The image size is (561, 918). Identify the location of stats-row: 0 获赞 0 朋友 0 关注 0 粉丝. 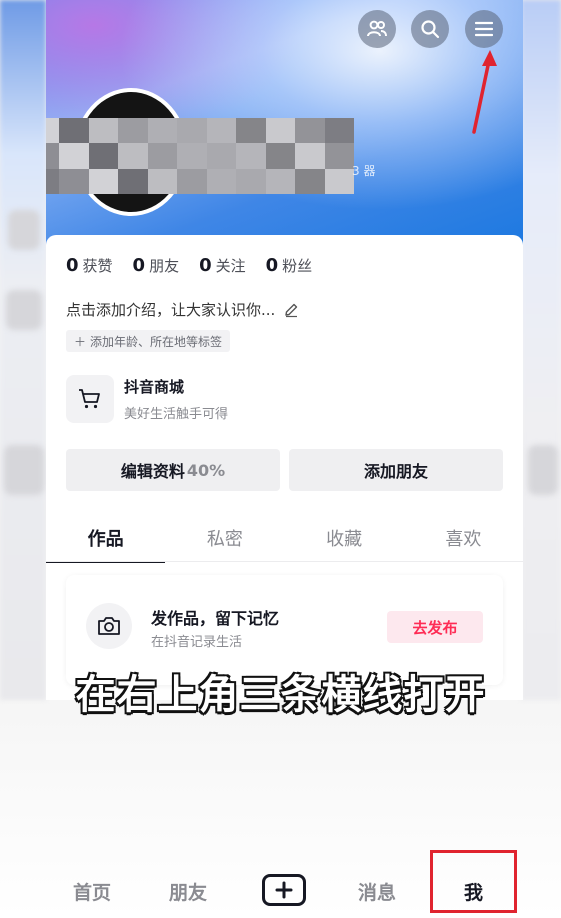
(189, 265).